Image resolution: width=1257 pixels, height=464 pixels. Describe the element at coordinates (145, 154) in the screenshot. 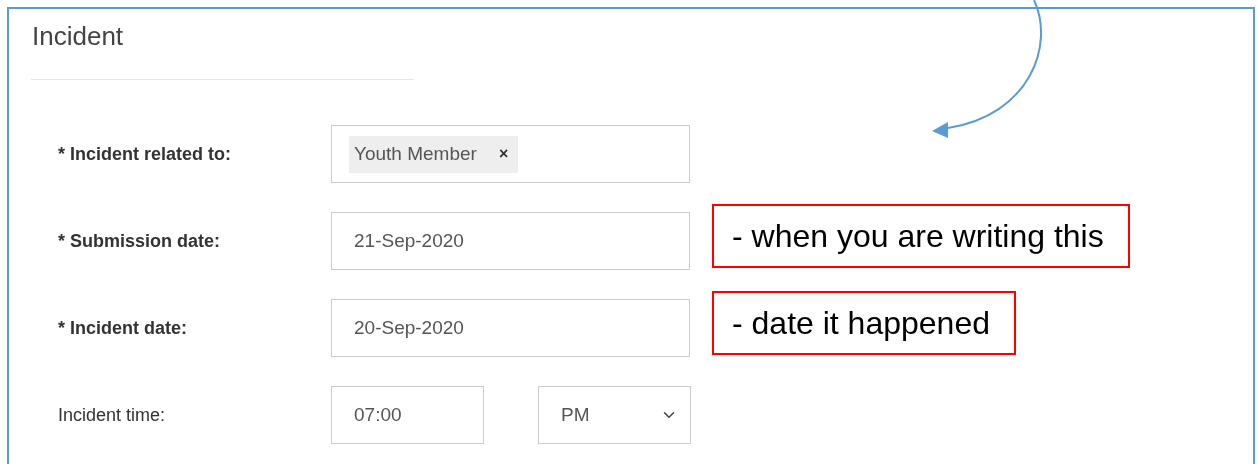

I see `field-label: * Incident related to:` at that location.